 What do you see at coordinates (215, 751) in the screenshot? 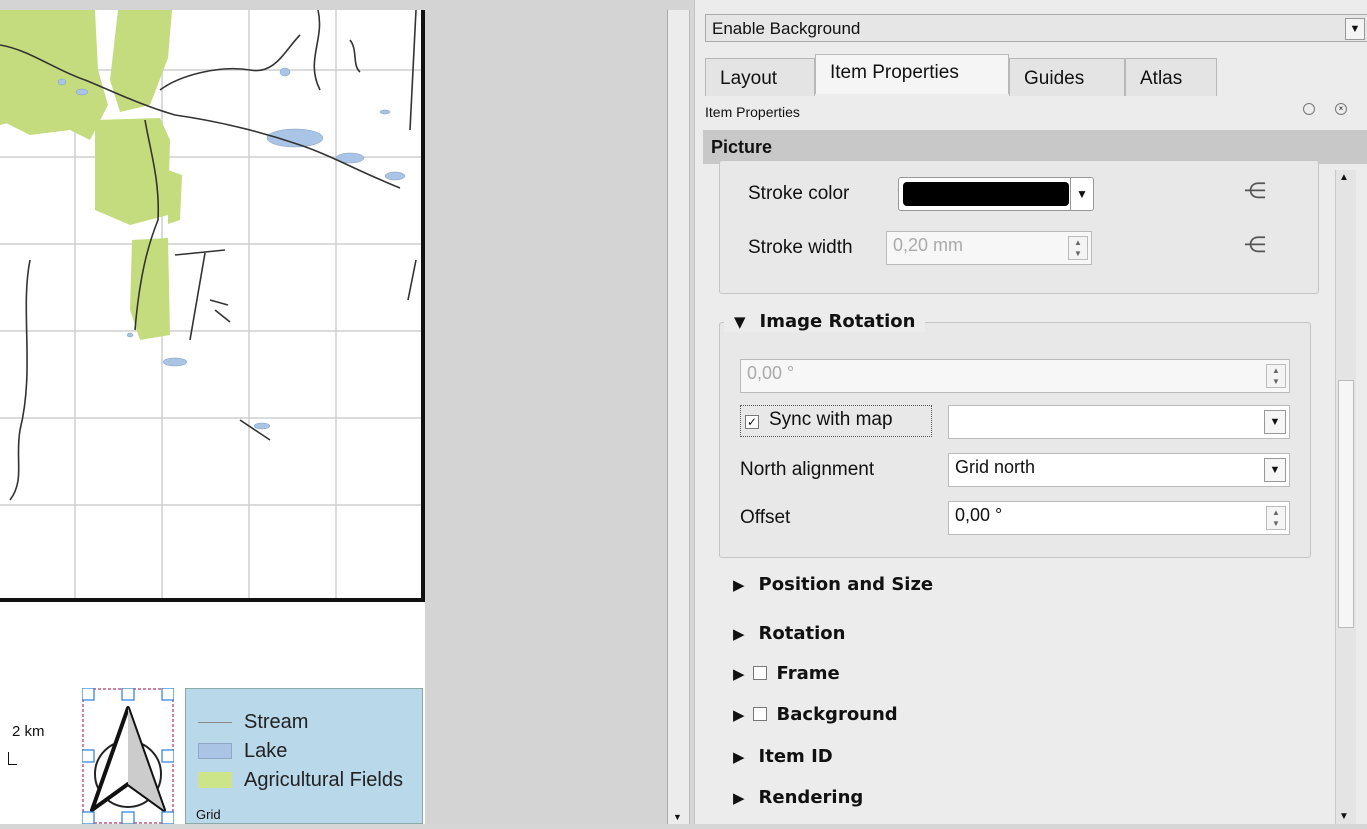
I see `lake-symbol-icon` at bounding box center [215, 751].